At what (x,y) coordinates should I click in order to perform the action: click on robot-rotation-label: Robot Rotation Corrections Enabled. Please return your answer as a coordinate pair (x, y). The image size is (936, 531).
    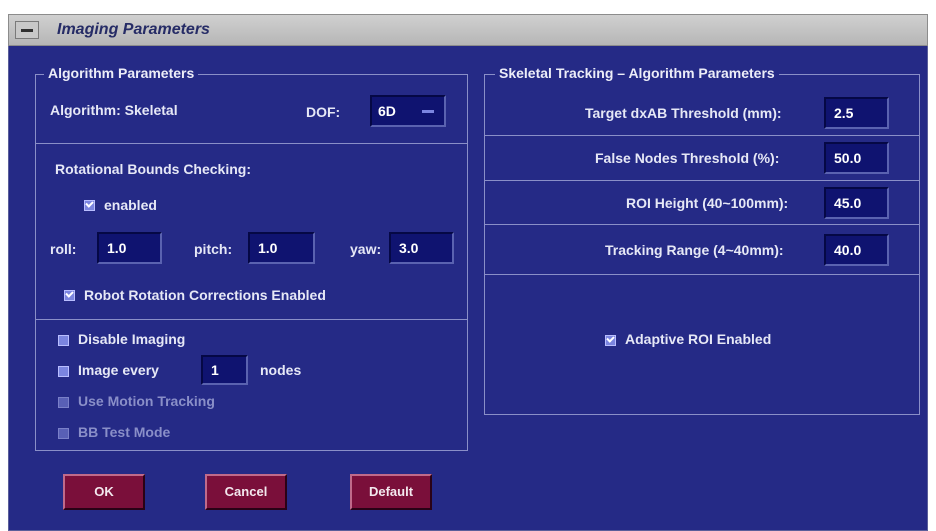
    Looking at the image, I should click on (205, 295).